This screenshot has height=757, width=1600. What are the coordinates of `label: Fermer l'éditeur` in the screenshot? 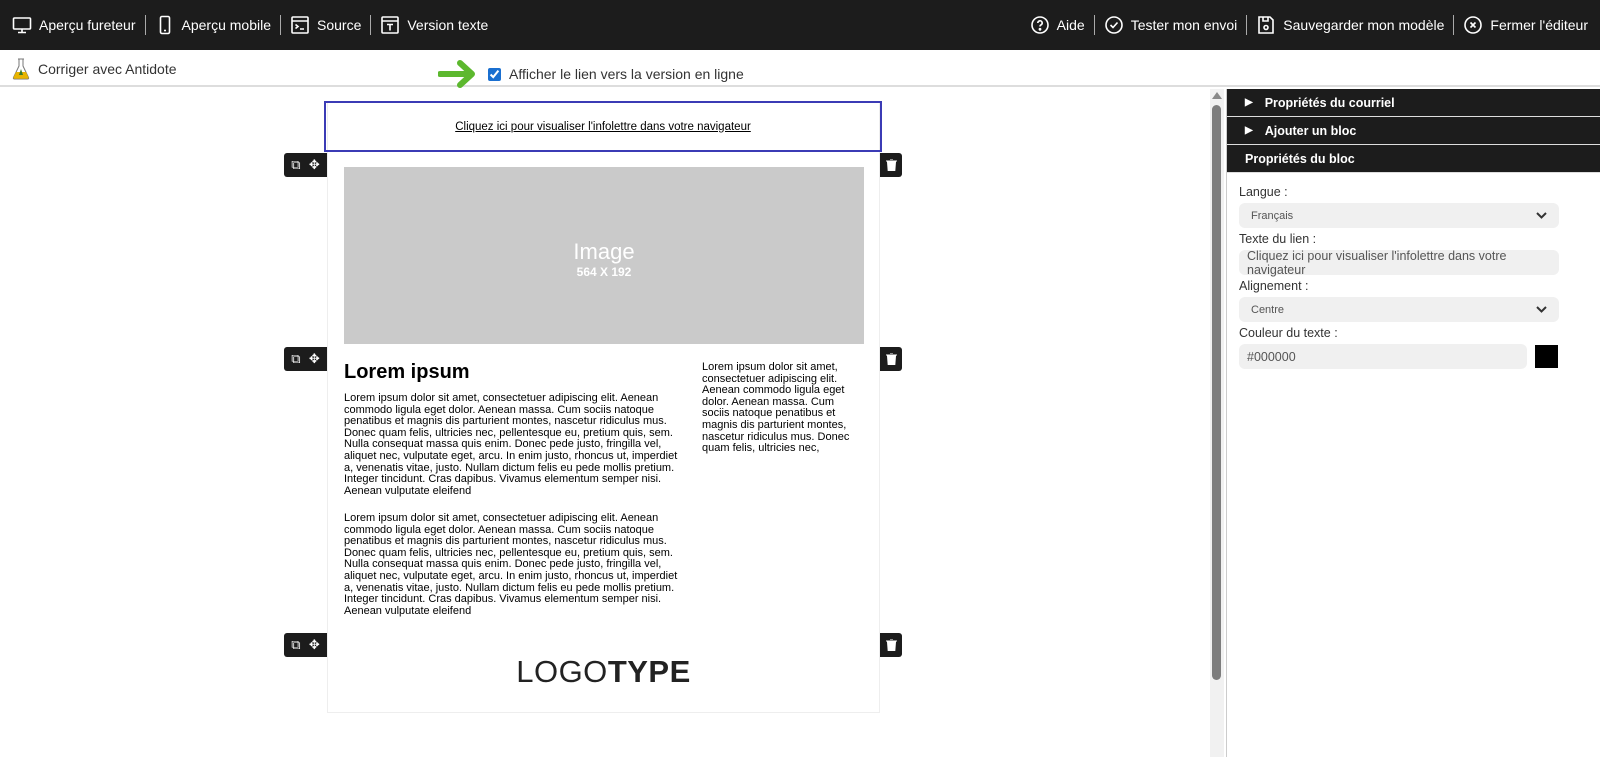 It's located at (1539, 25).